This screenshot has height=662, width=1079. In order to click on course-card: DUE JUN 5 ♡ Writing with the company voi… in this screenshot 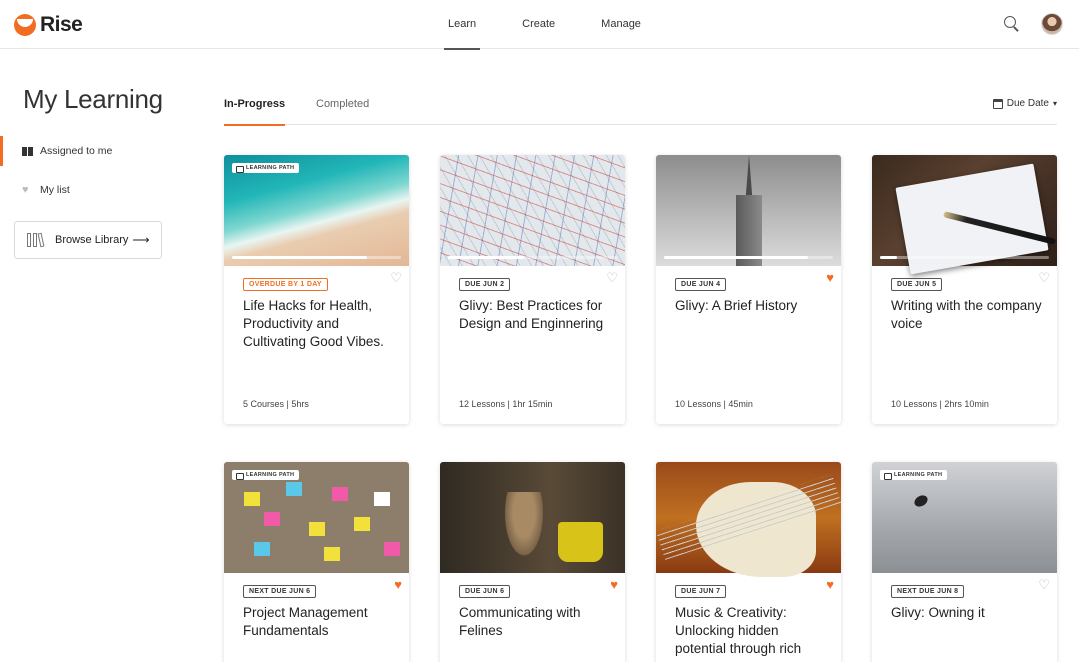, I will do `click(964, 289)`.